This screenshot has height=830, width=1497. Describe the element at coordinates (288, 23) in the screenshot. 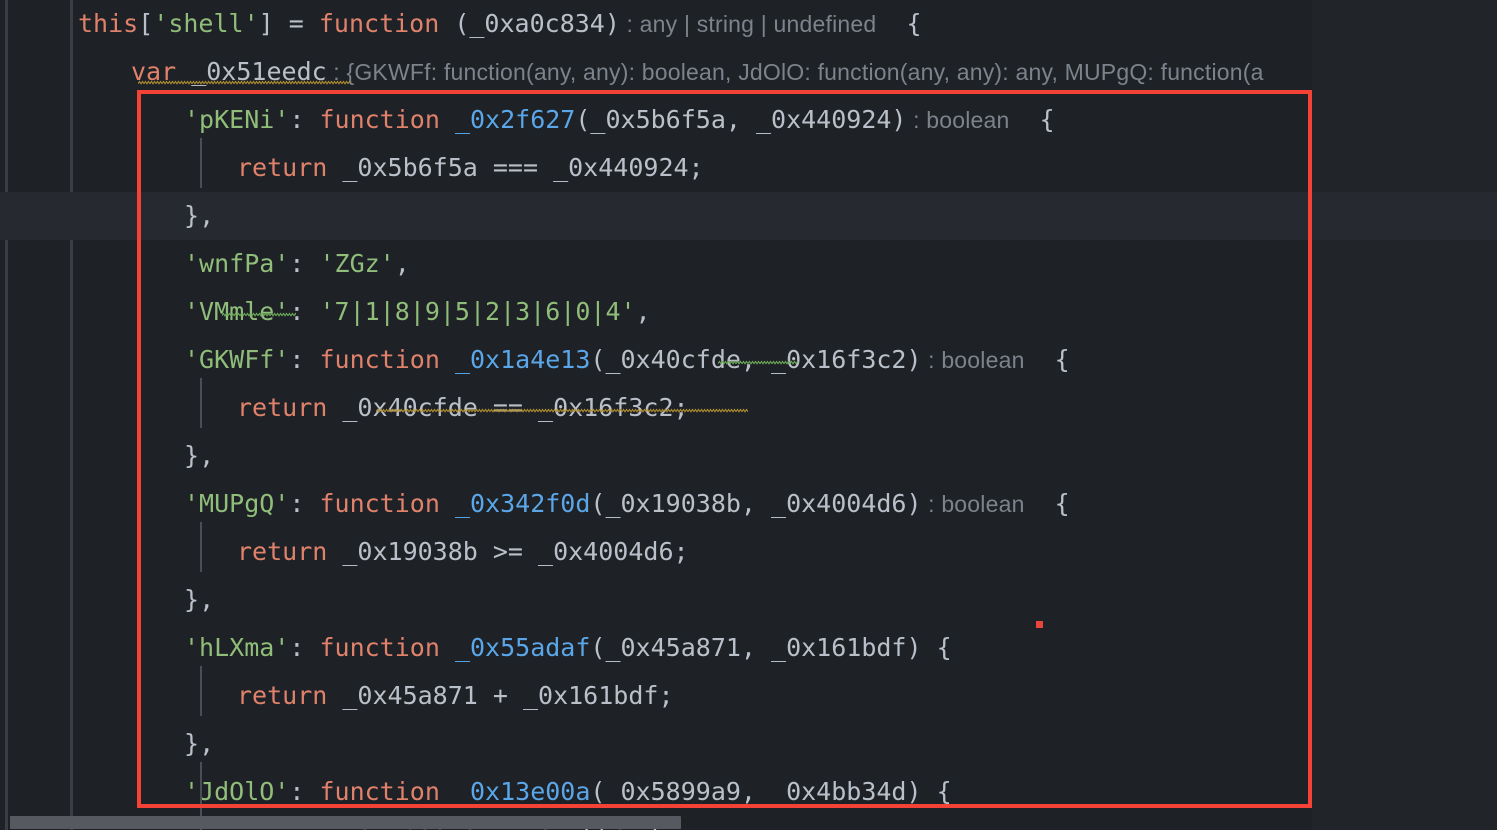

I see `code-token: ] =` at that location.